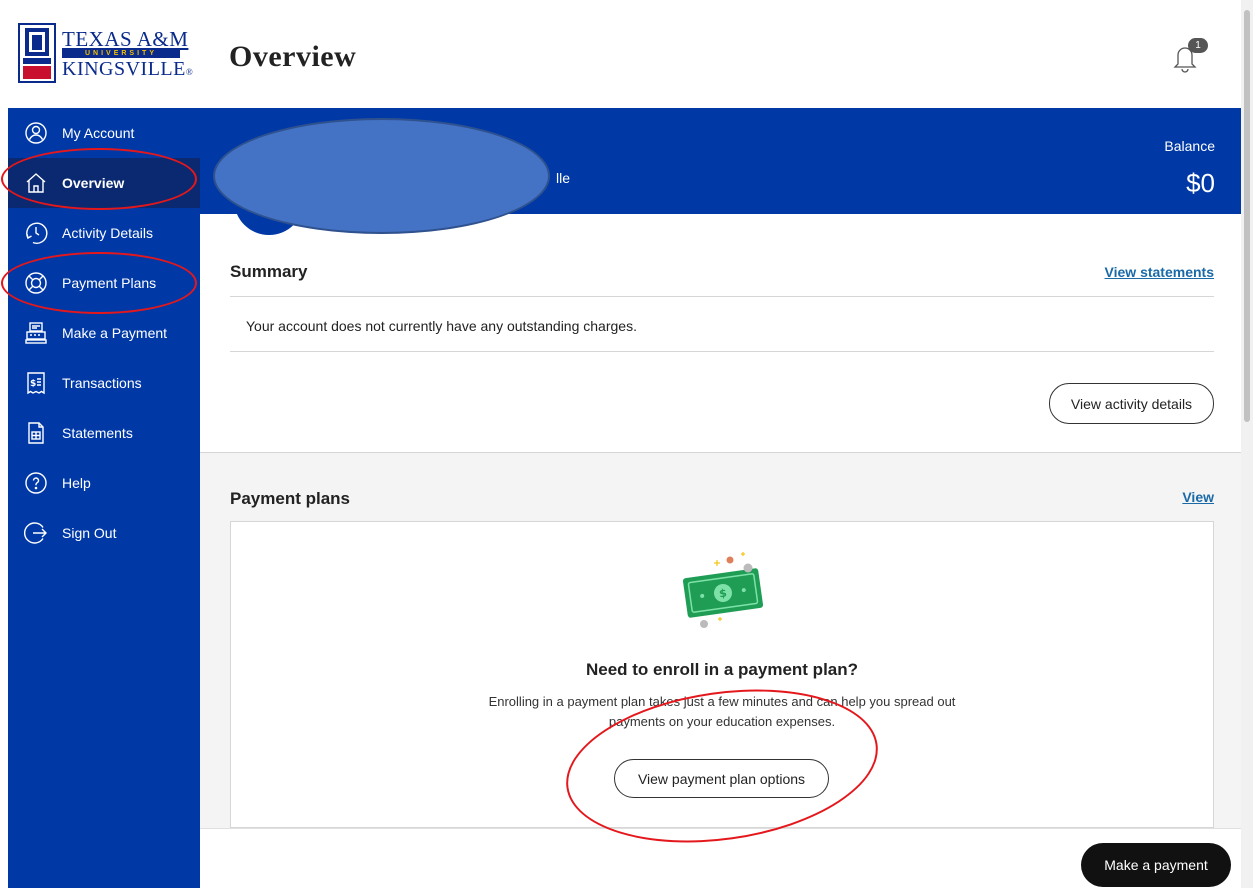 The width and height of the screenshot is (1253, 888). What do you see at coordinates (1131, 403) in the screenshot?
I see `view-activity-details-button: View activity details` at bounding box center [1131, 403].